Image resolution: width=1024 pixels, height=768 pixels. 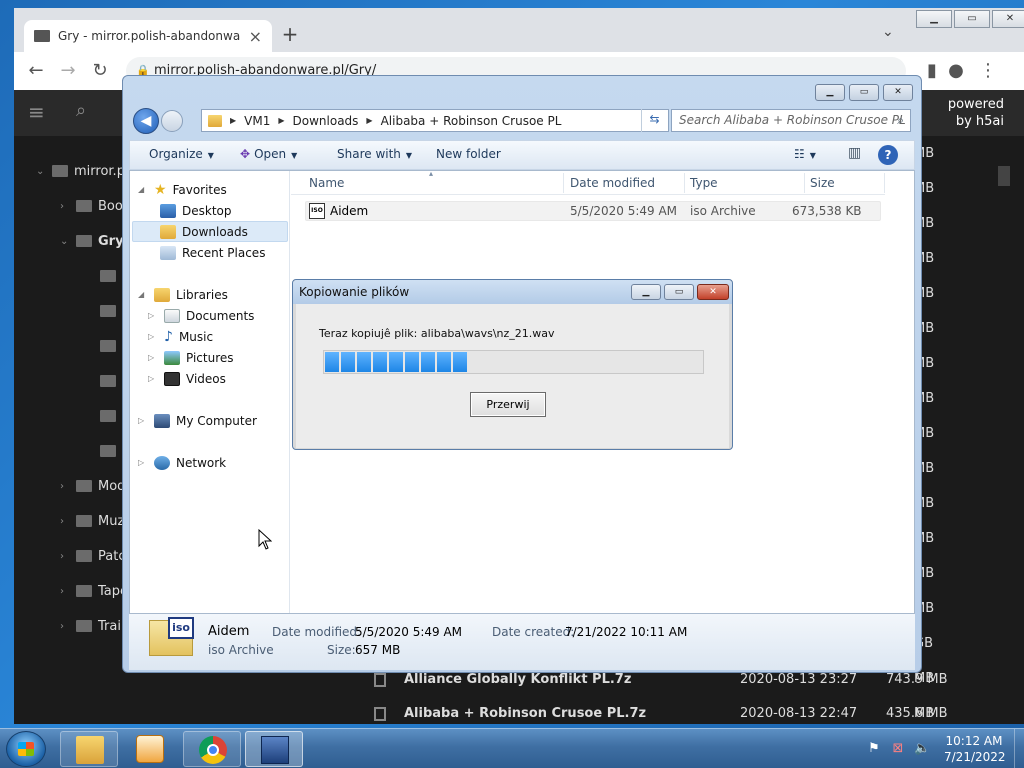 I want to click on organize-button: Organize ▼, so click(x=181, y=154).